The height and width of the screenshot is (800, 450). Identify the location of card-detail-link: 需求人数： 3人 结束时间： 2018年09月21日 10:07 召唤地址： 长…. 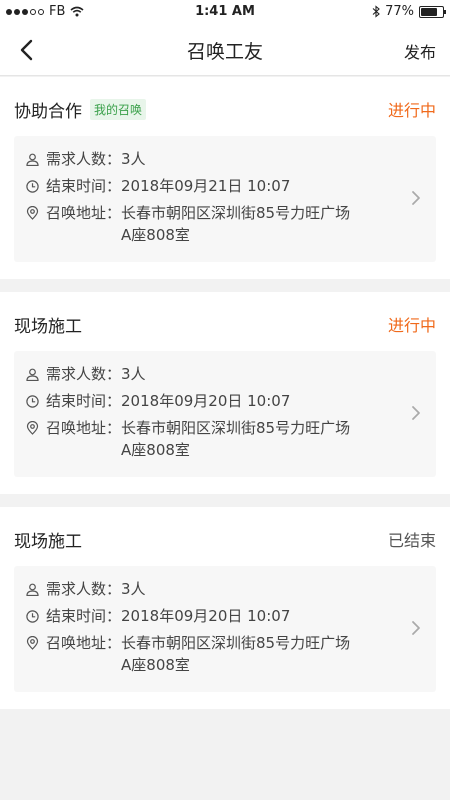
(225, 199).